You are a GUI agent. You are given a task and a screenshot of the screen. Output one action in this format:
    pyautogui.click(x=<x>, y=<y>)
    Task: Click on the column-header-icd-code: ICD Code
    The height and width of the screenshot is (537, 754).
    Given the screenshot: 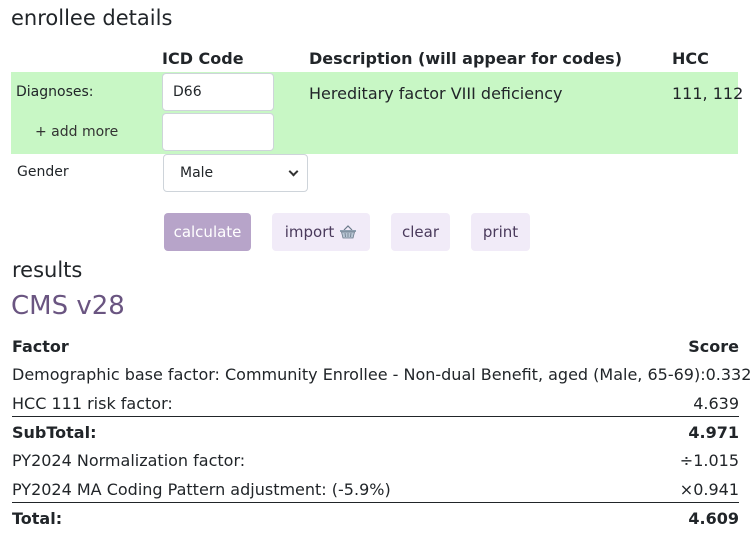 What is the action you would take?
    pyautogui.click(x=203, y=58)
    